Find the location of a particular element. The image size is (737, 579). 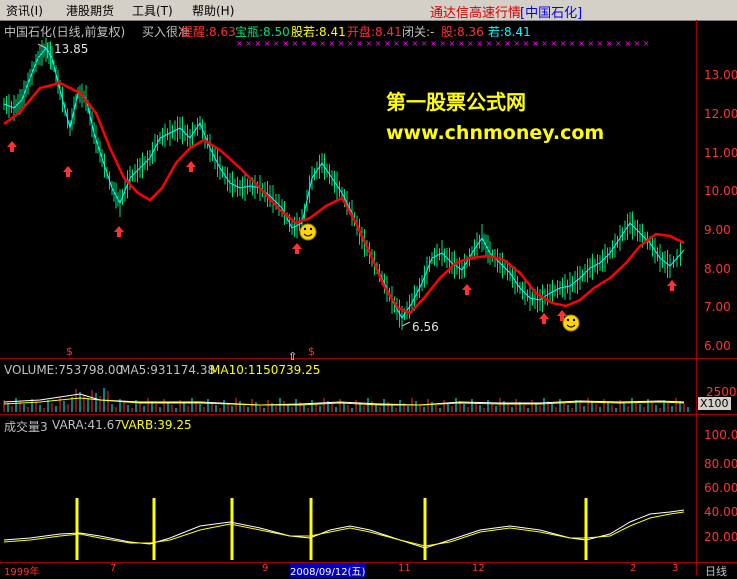

price-tick: 9.00 is located at coordinates (717, 230).